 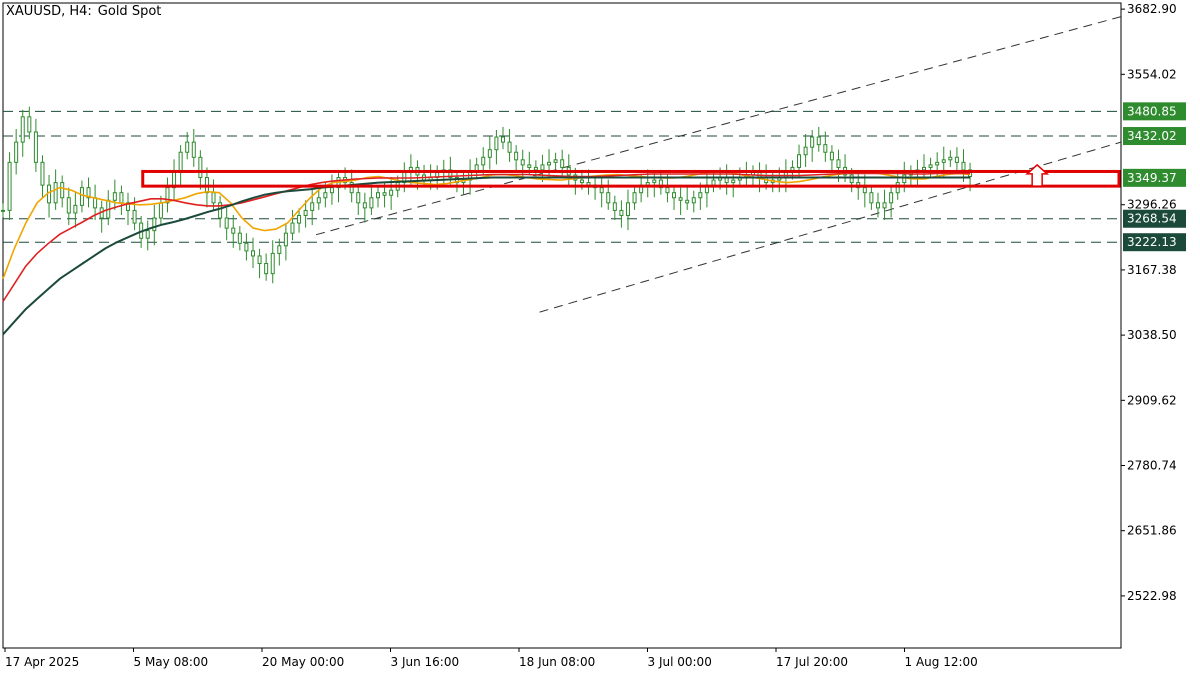 What do you see at coordinates (1152, 531) in the screenshot?
I see `y-tick-label: 2651.86` at bounding box center [1152, 531].